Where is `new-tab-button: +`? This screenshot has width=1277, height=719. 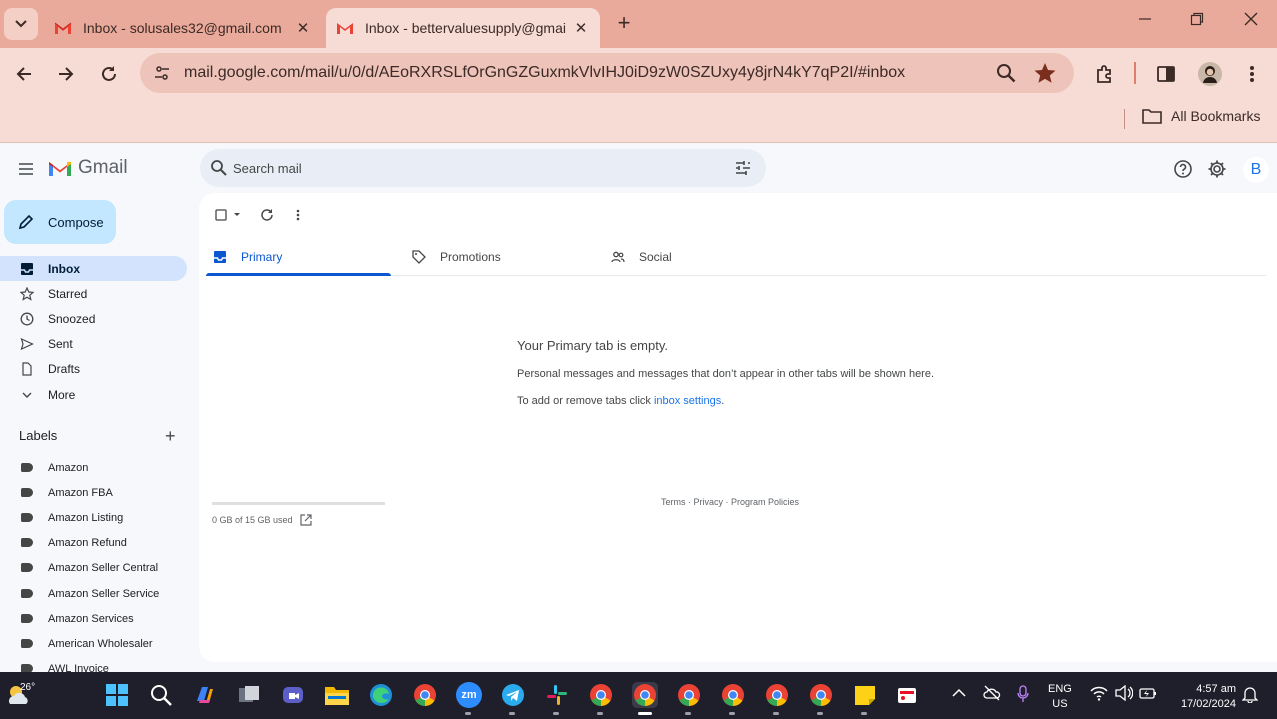
new-tab-button: + is located at coordinates (624, 24).